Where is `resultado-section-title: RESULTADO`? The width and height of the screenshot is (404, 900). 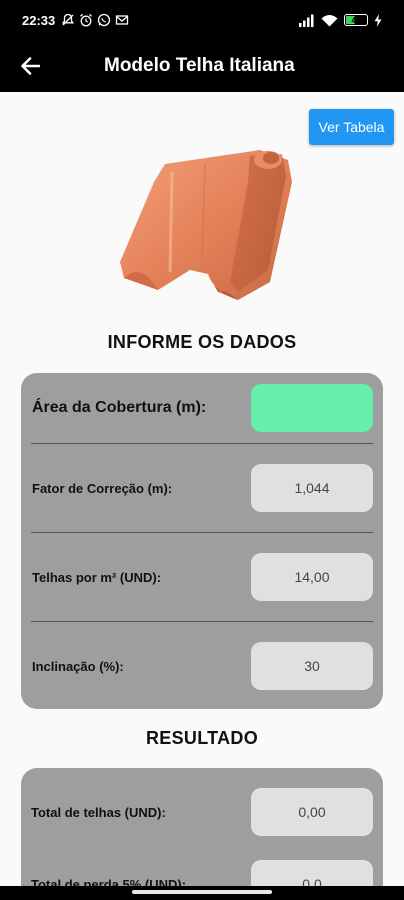 resultado-section-title: RESULTADO is located at coordinates (202, 738).